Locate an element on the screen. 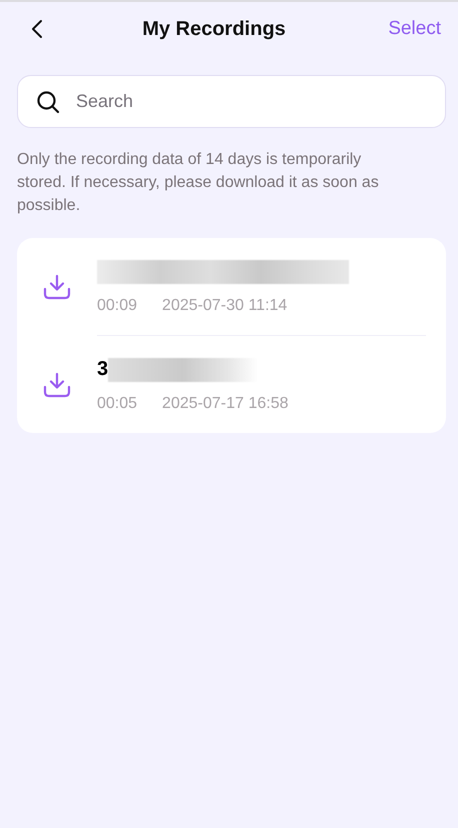 This screenshot has height=828, width=458. recording-duration: 00:05 is located at coordinates (117, 403).